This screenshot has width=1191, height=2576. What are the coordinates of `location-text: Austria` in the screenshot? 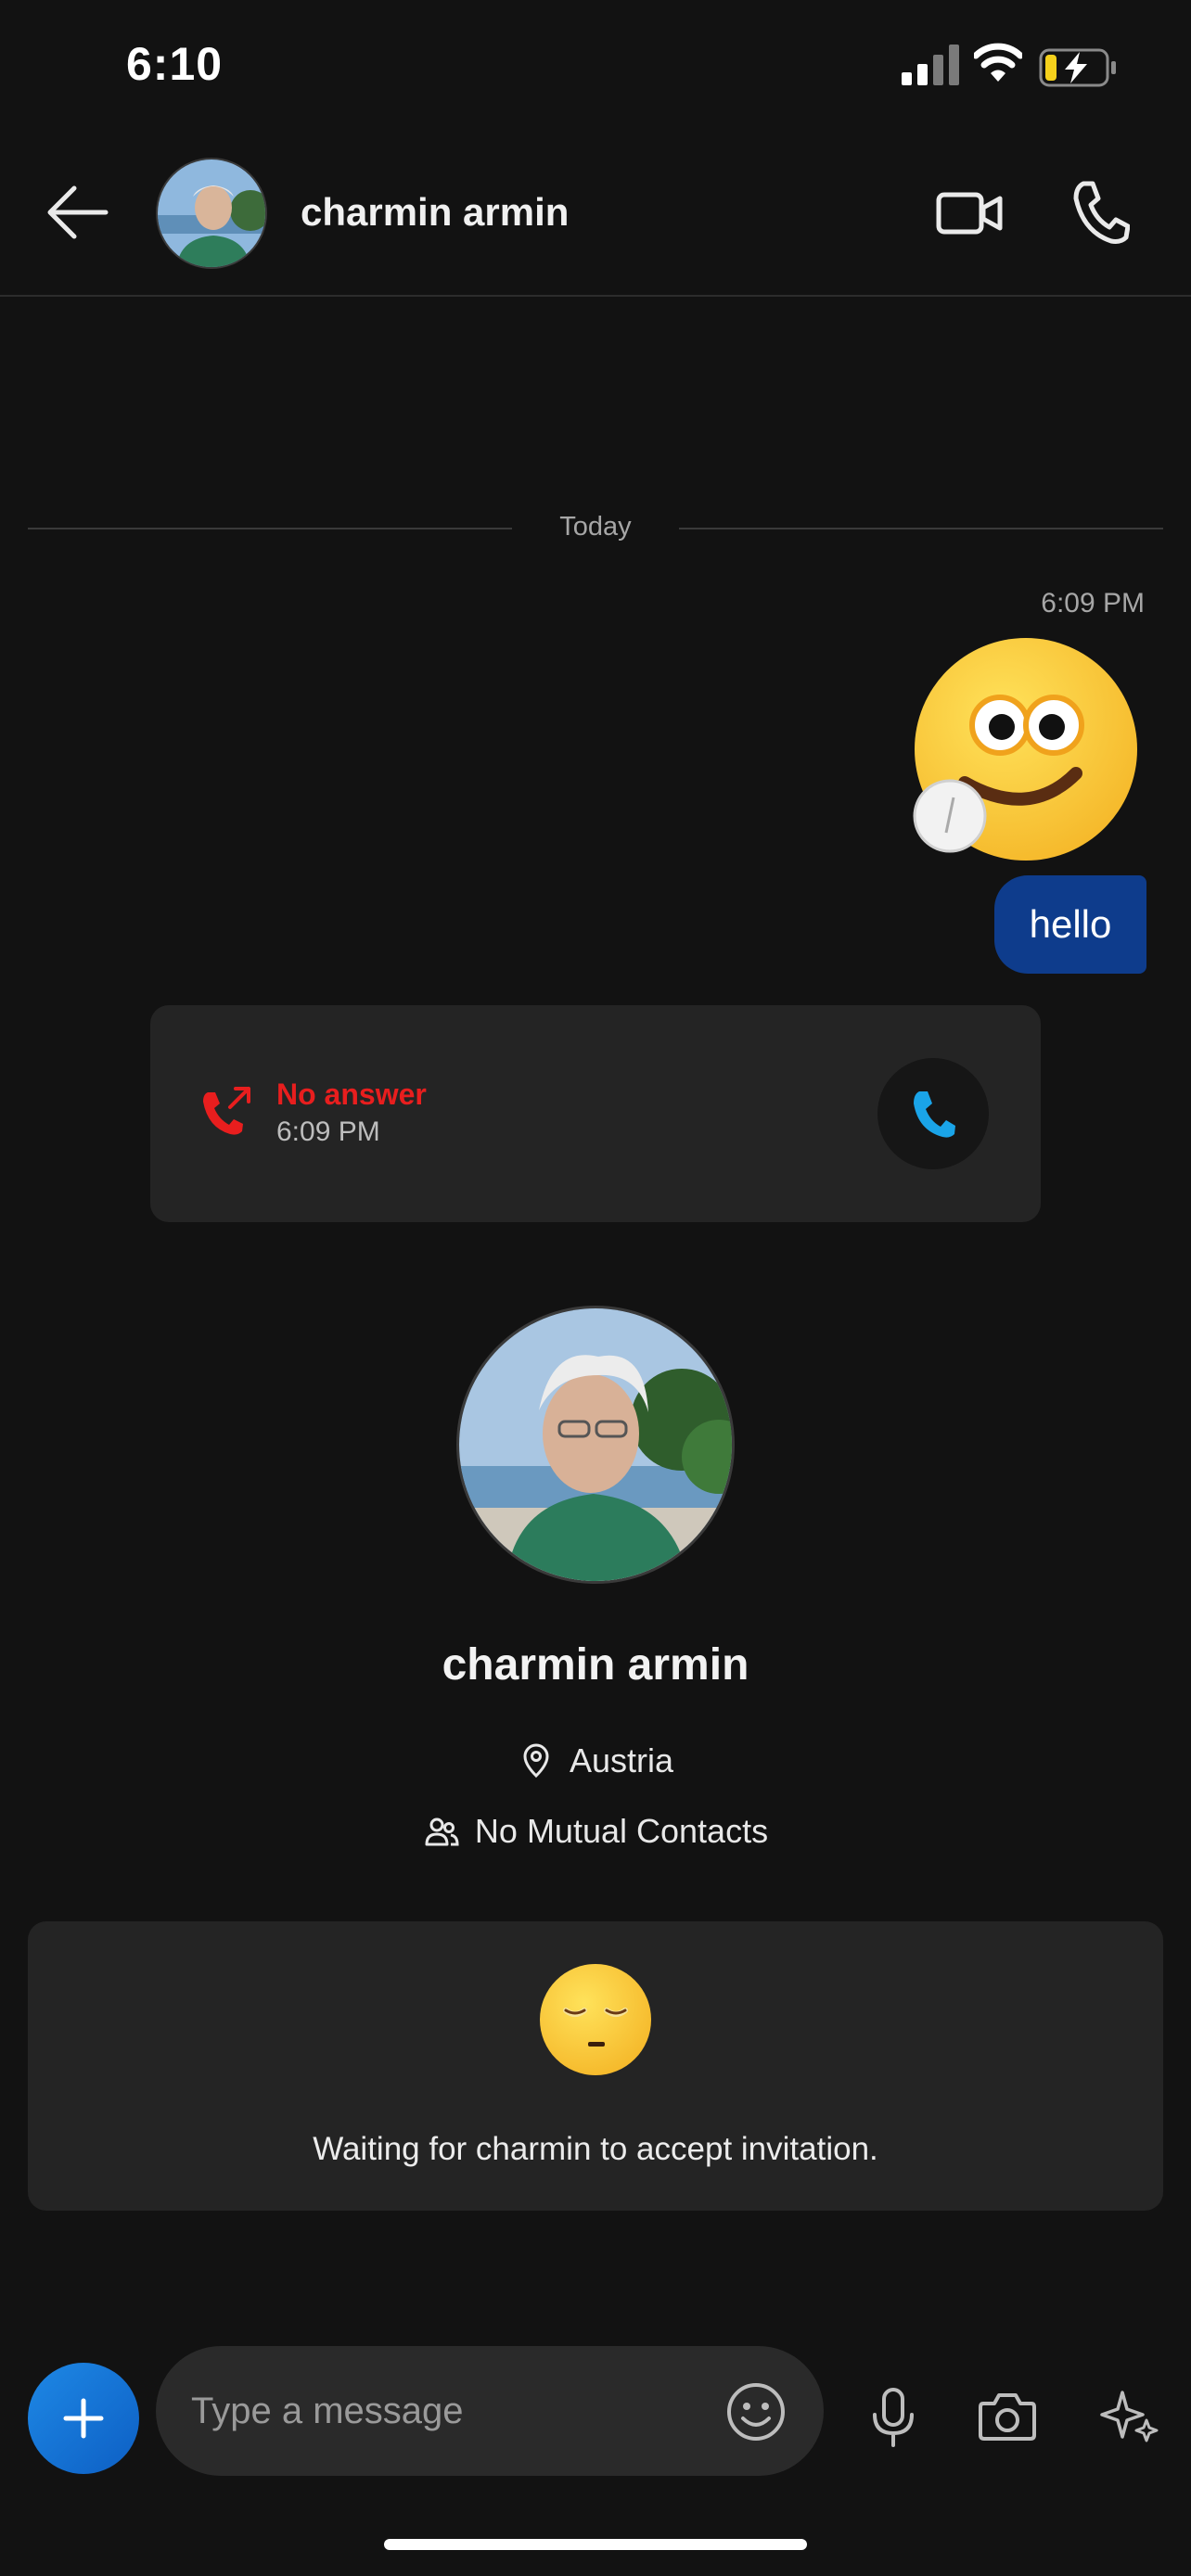 It's located at (621, 1760).